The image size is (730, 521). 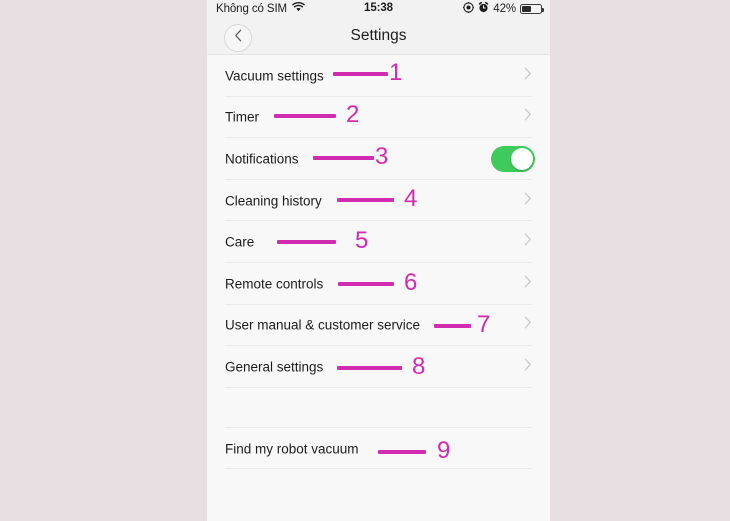 I want to click on list-group-separator, so click(x=378, y=407).